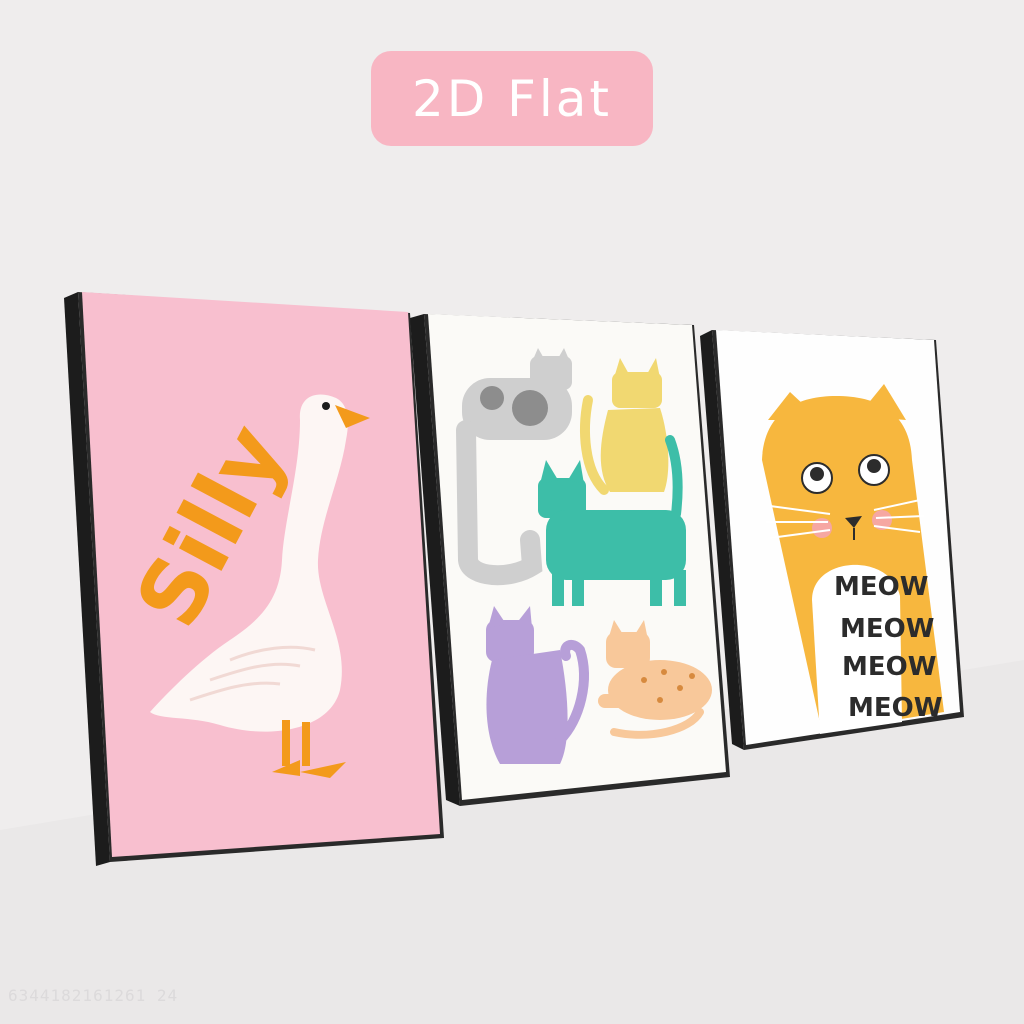 This screenshot has width=1024, height=1024. What do you see at coordinates (887, 629) in the screenshot?
I see `meow-line-2: MEOW` at bounding box center [887, 629].